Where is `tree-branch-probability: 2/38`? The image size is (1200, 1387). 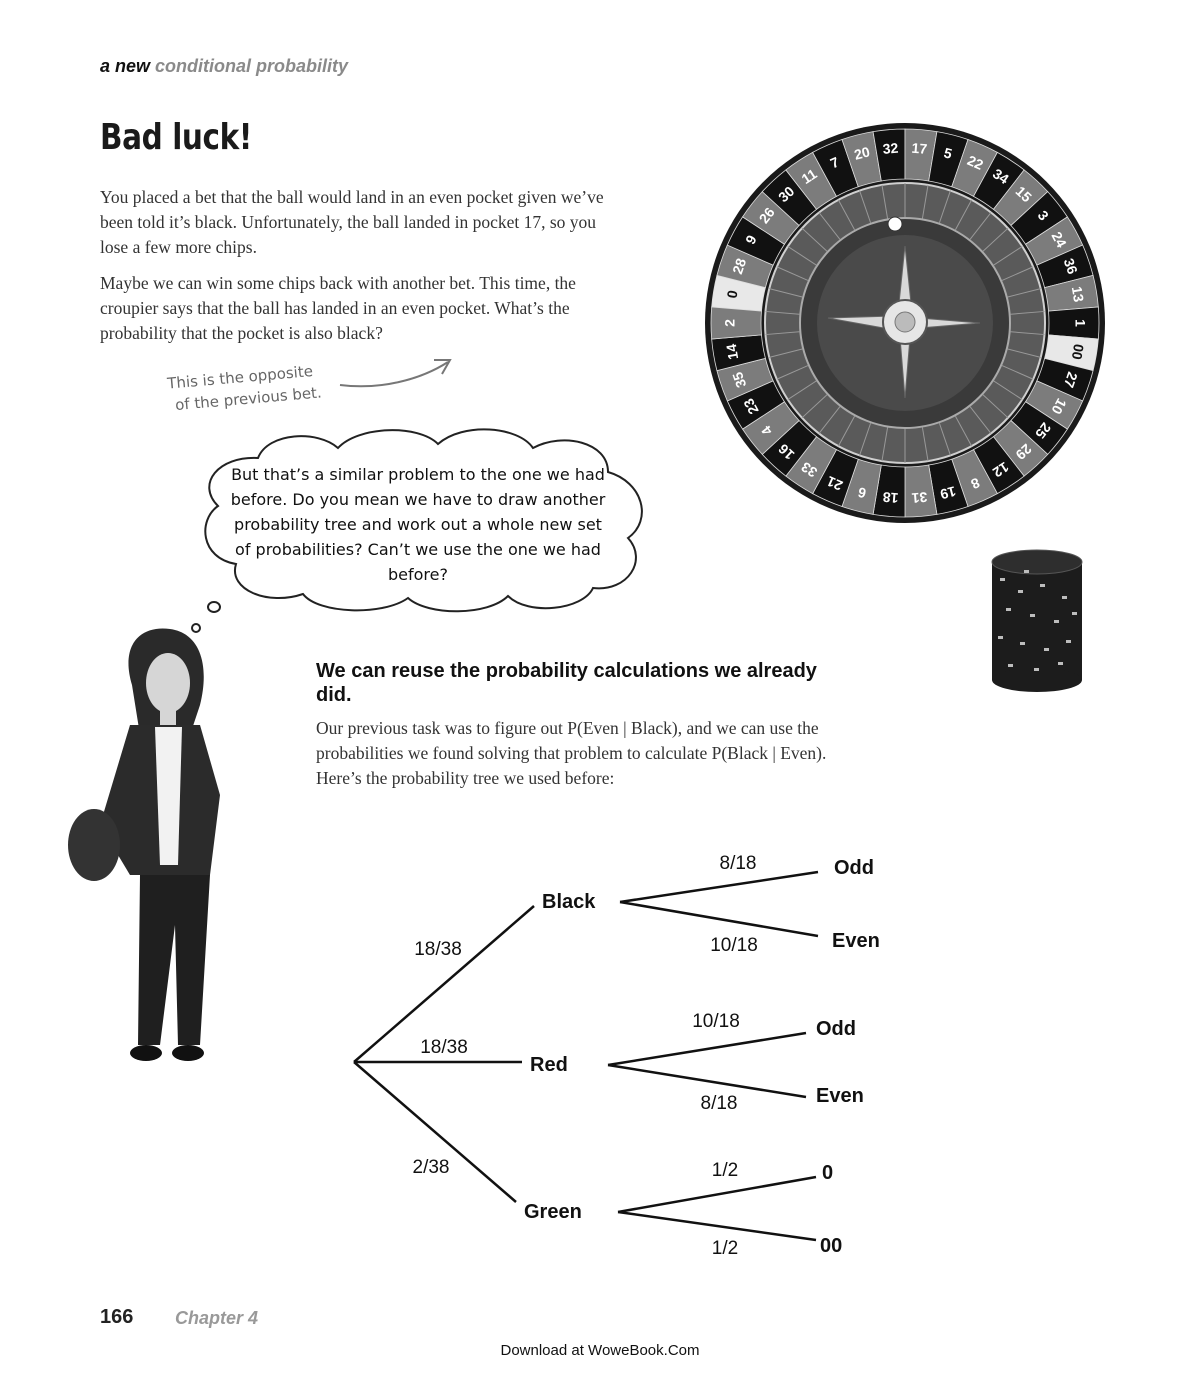 tree-branch-probability: 2/38 is located at coordinates (431, 1167).